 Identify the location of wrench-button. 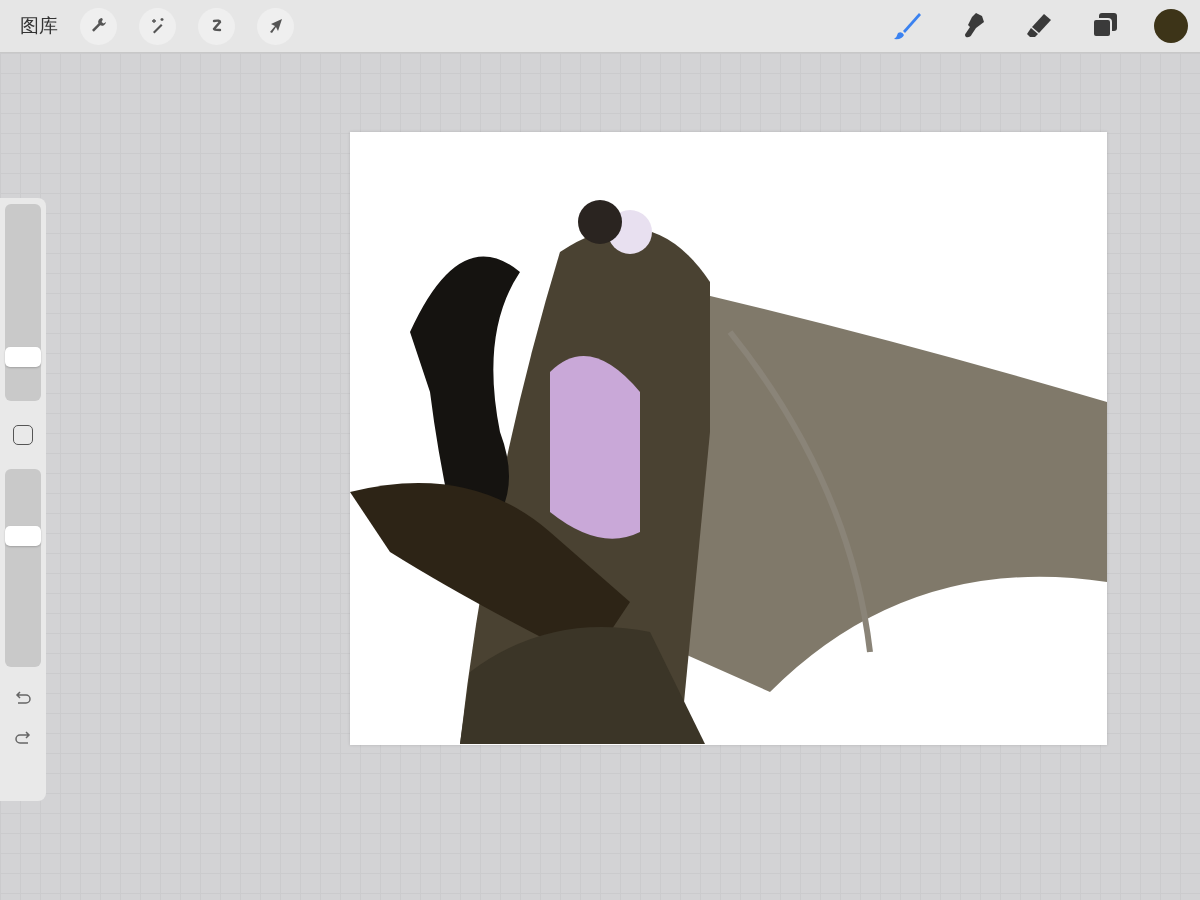
(98, 26).